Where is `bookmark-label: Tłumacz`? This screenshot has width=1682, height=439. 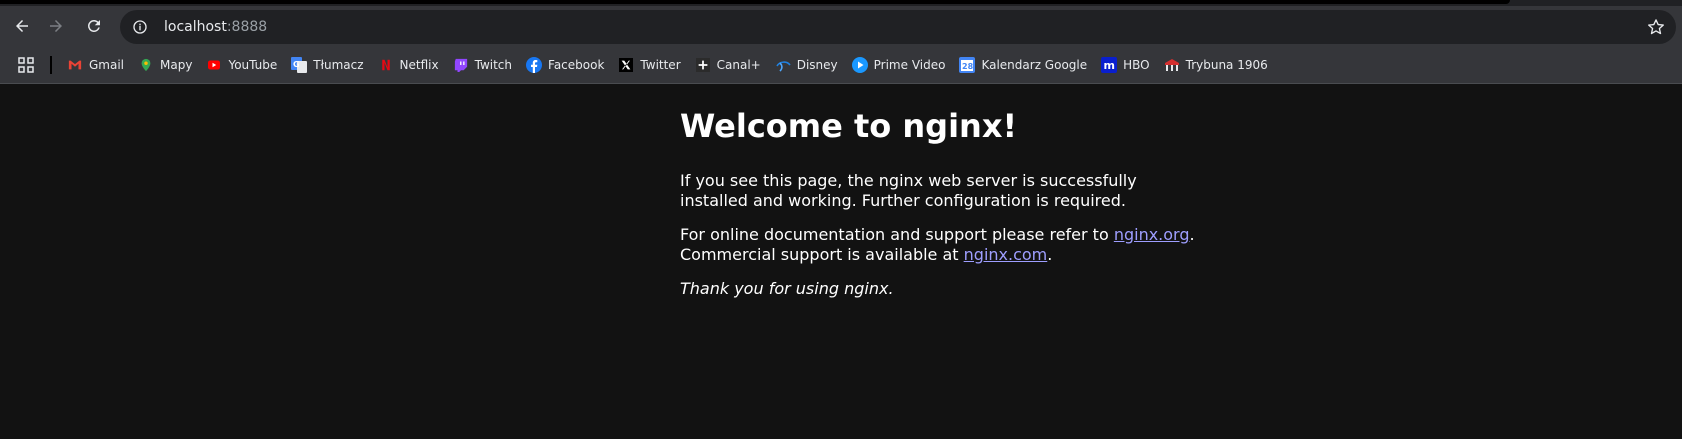
bookmark-label: Tłumacz is located at coordinates (338, 64).